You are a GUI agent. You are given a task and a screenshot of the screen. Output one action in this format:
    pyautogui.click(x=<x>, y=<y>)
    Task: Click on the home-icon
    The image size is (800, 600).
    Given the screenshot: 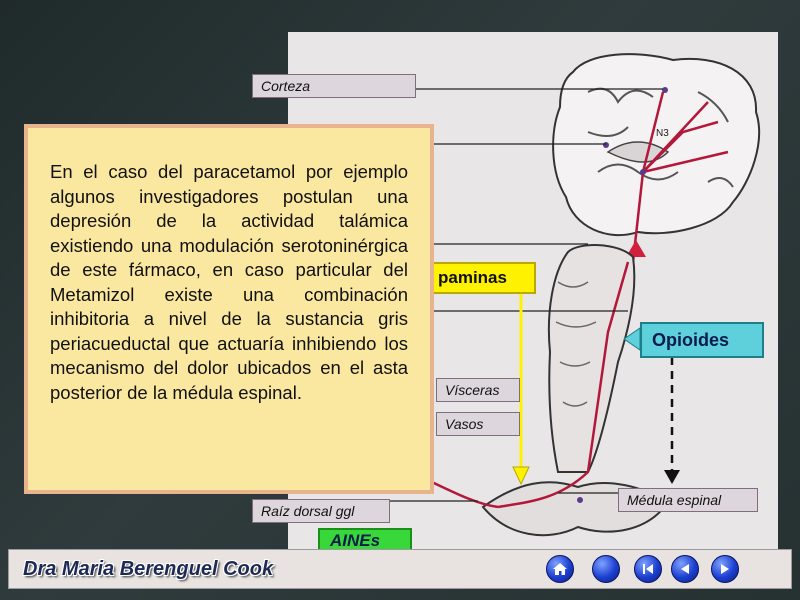 What is the action you would take?
    pyautogui.click(x=560, y=569)
    